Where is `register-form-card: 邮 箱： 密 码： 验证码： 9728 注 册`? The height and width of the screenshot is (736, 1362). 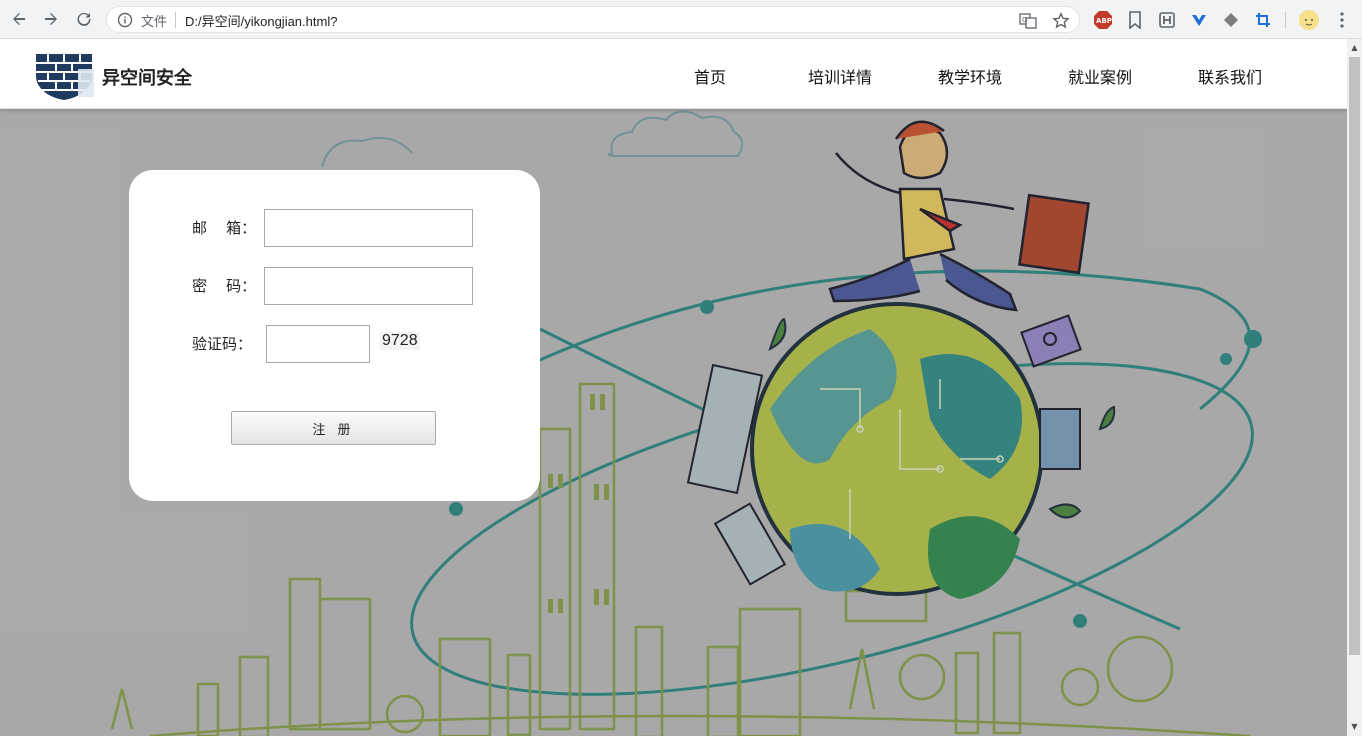 register-form-card: 邮 箱： 密 码： 验证码： 9728 注 册 is located at coordinates (334, 335).